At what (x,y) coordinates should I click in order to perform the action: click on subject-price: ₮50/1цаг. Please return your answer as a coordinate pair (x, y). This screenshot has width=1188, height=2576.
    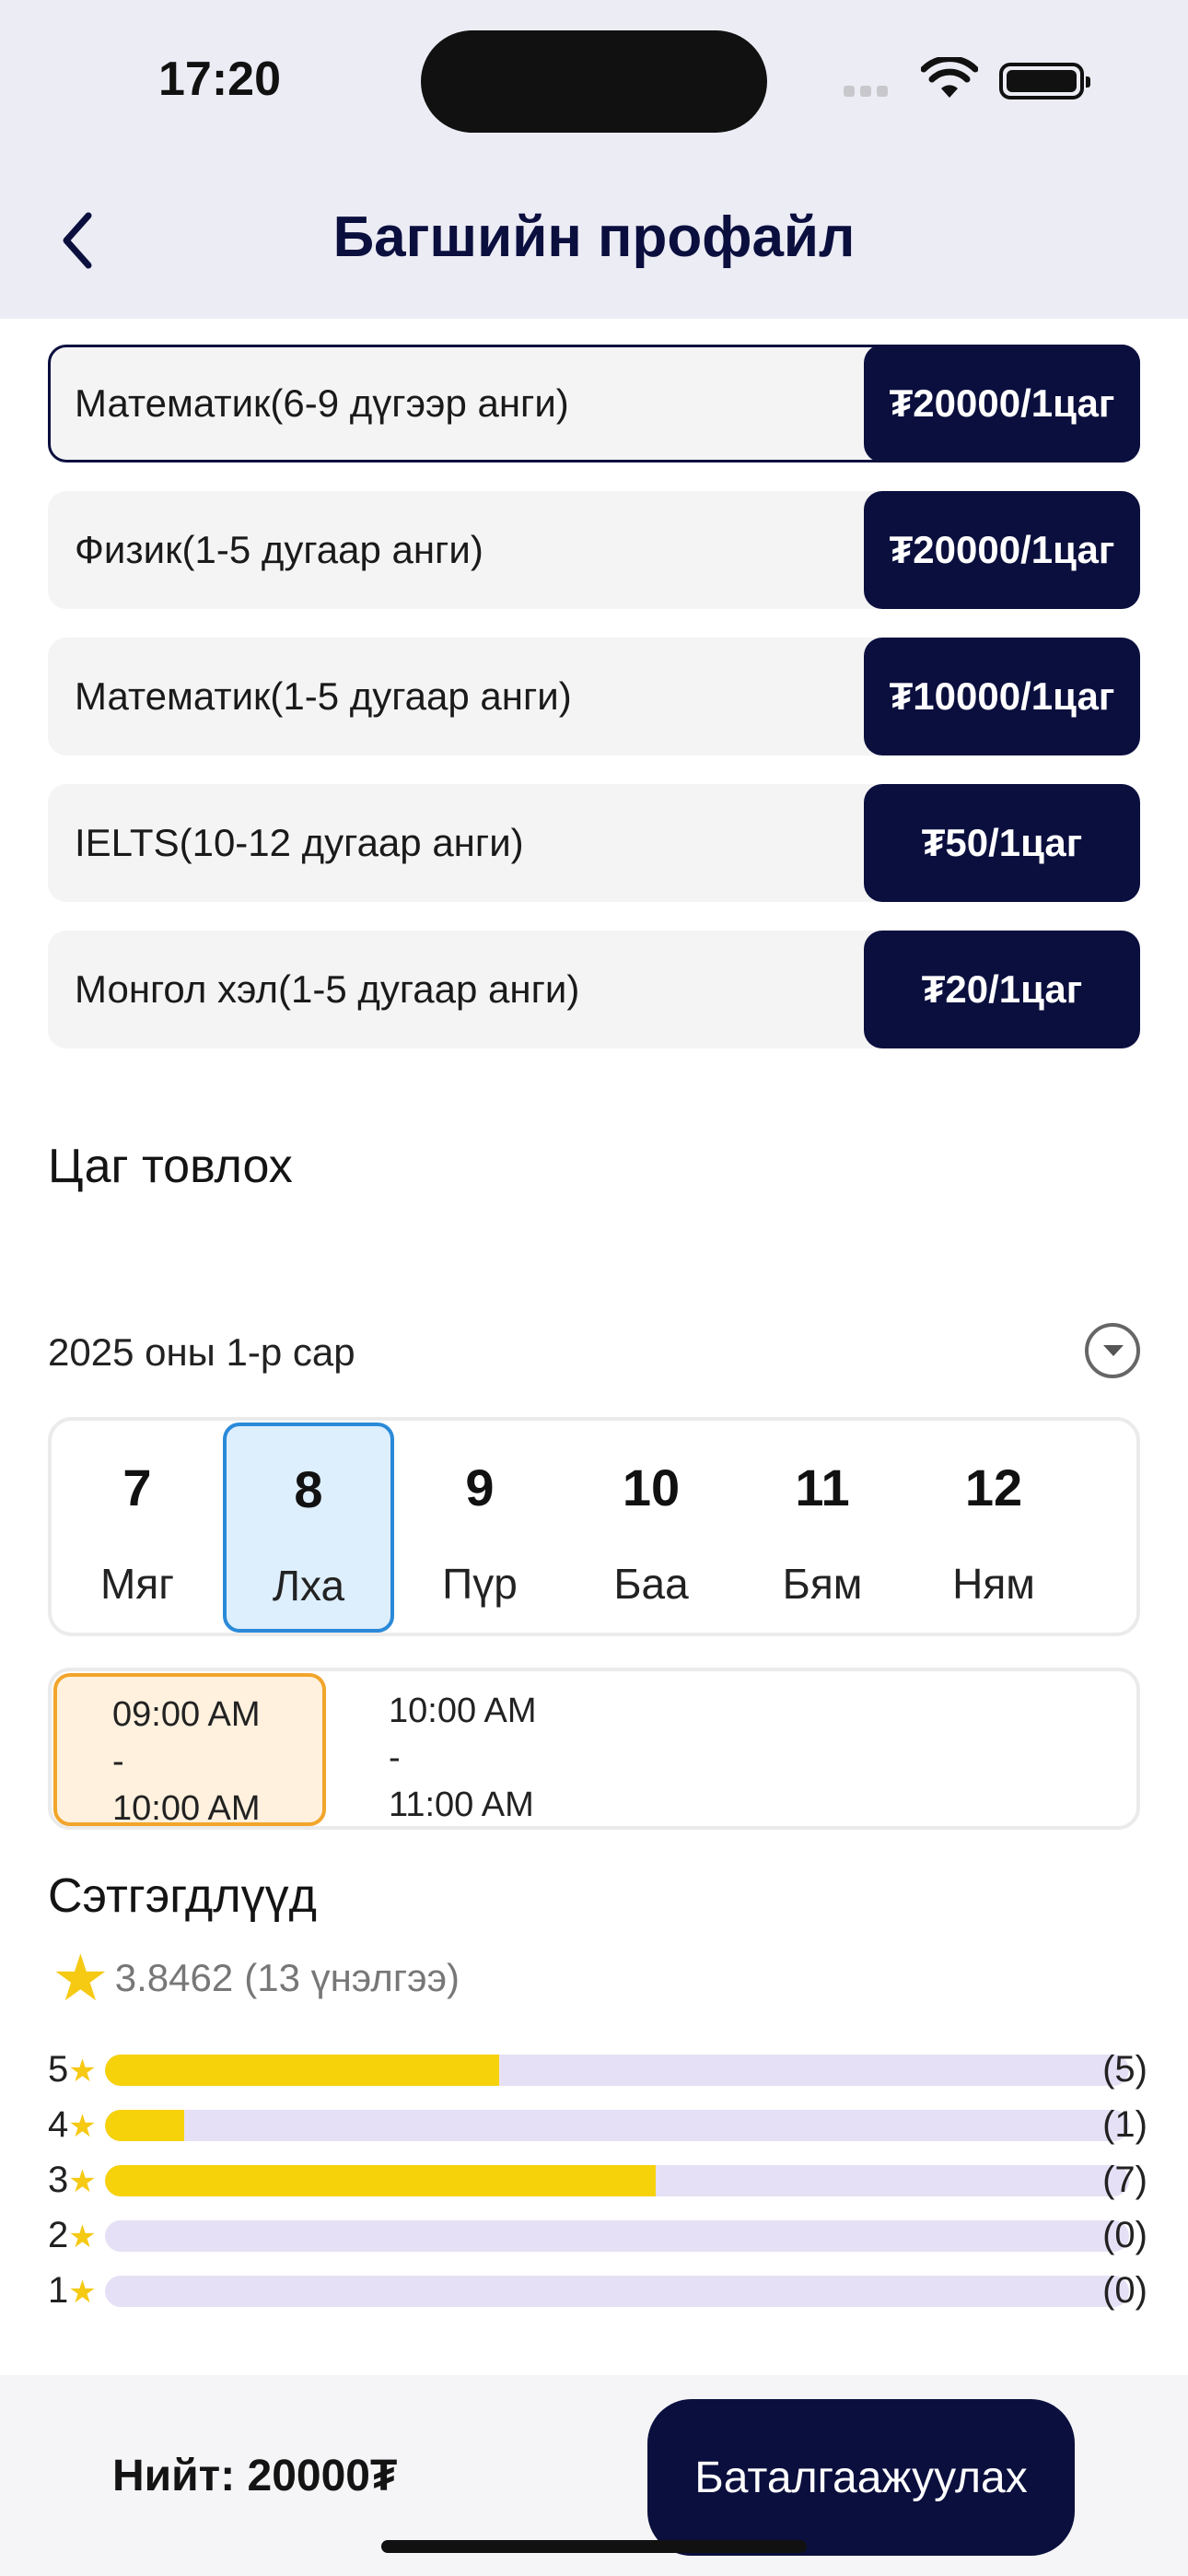
    Looking at the image, I should click on (1002, 843).